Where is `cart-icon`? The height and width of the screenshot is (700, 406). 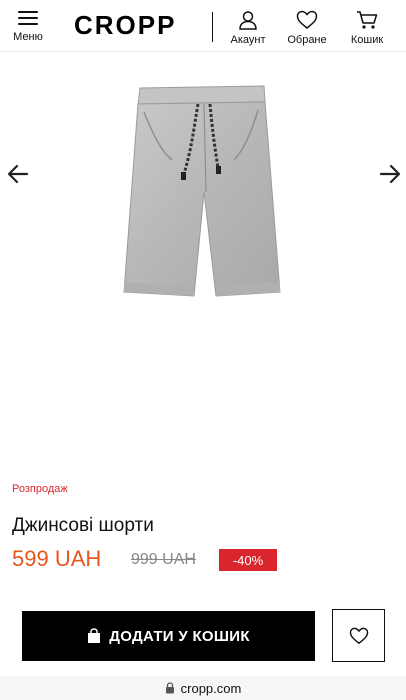
cart-icon is located at coordinates (367, 20).